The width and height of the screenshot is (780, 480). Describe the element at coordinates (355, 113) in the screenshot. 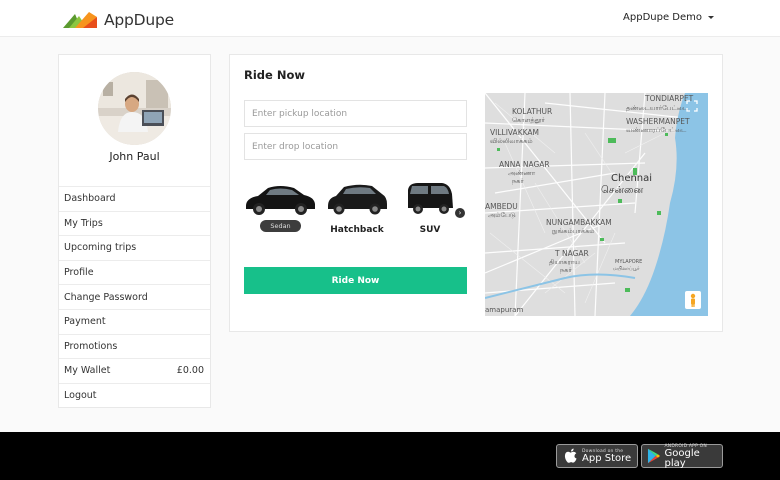

I see `pickup-location-input` at that location.